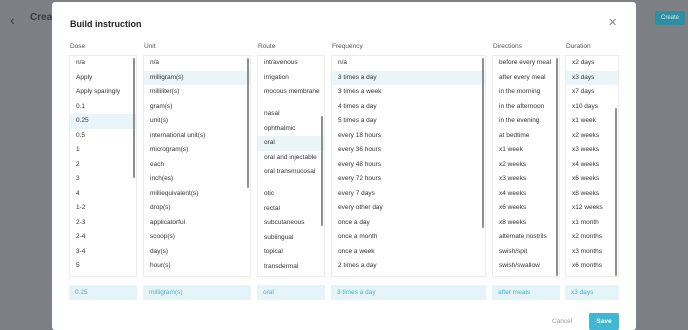 This screenshot has height=330, width=688. What do you see at coordinates (592, 179) in the screenshot?
I see `duration-option: x6 weeks` at bounding box center [592, 179].